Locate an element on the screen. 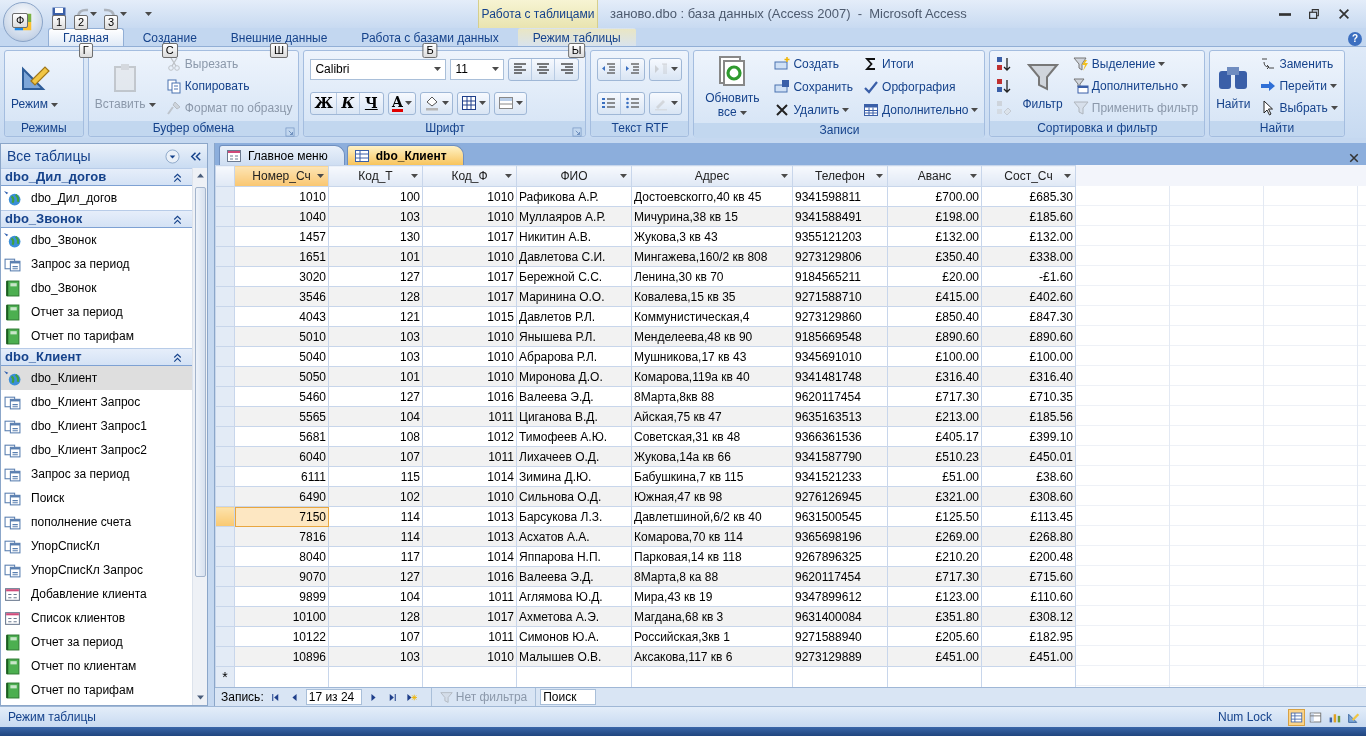  ribbon-button: Создать is located at coordinates (814, 64).